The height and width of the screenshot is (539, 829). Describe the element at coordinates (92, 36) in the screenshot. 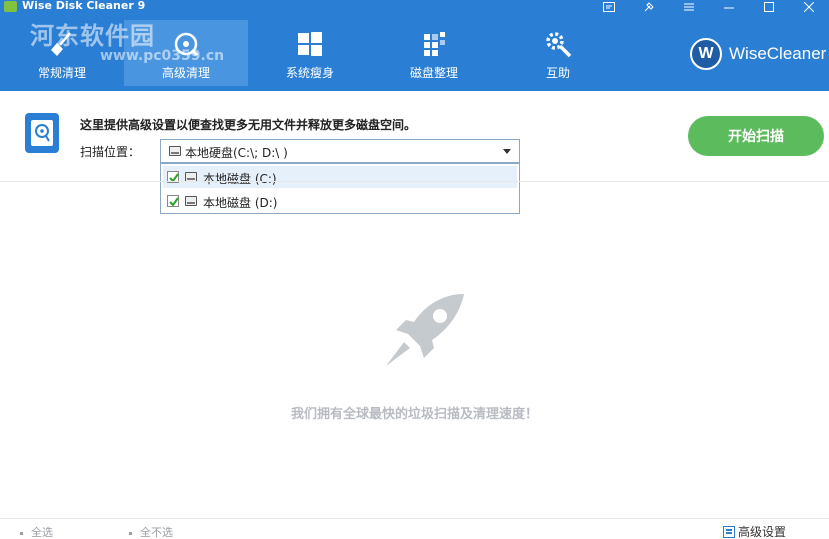

I see `watermark-text: 河东软件园` at that location.